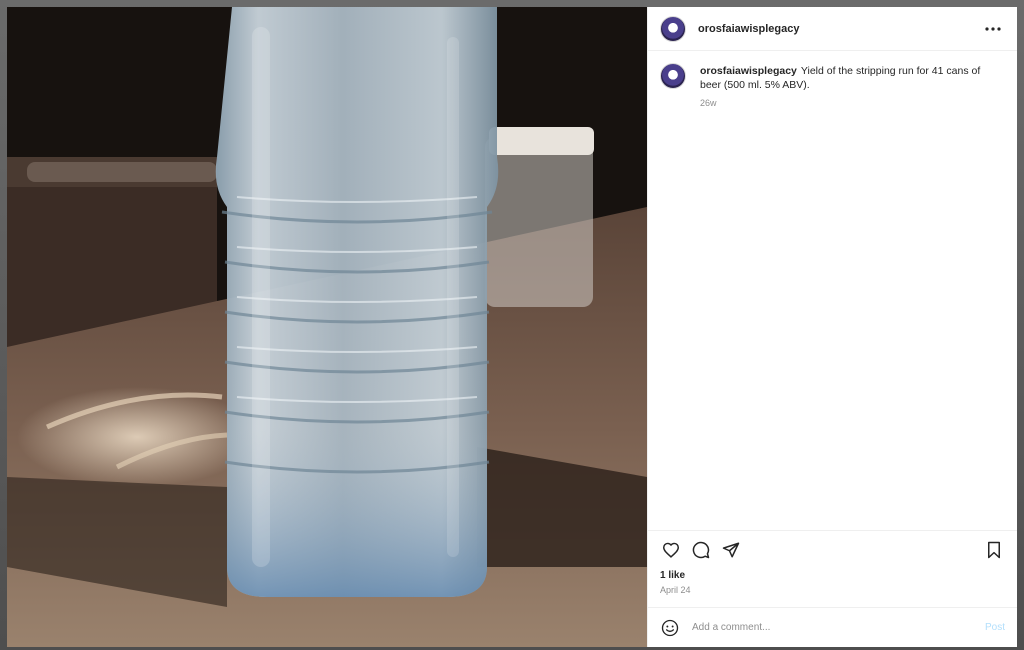 This screenshot has height=650, width=1024. Describe the element at coordinates (748, 71) in the screenshot. I see `caption-username: orosfaiawisplegacy` at that location.